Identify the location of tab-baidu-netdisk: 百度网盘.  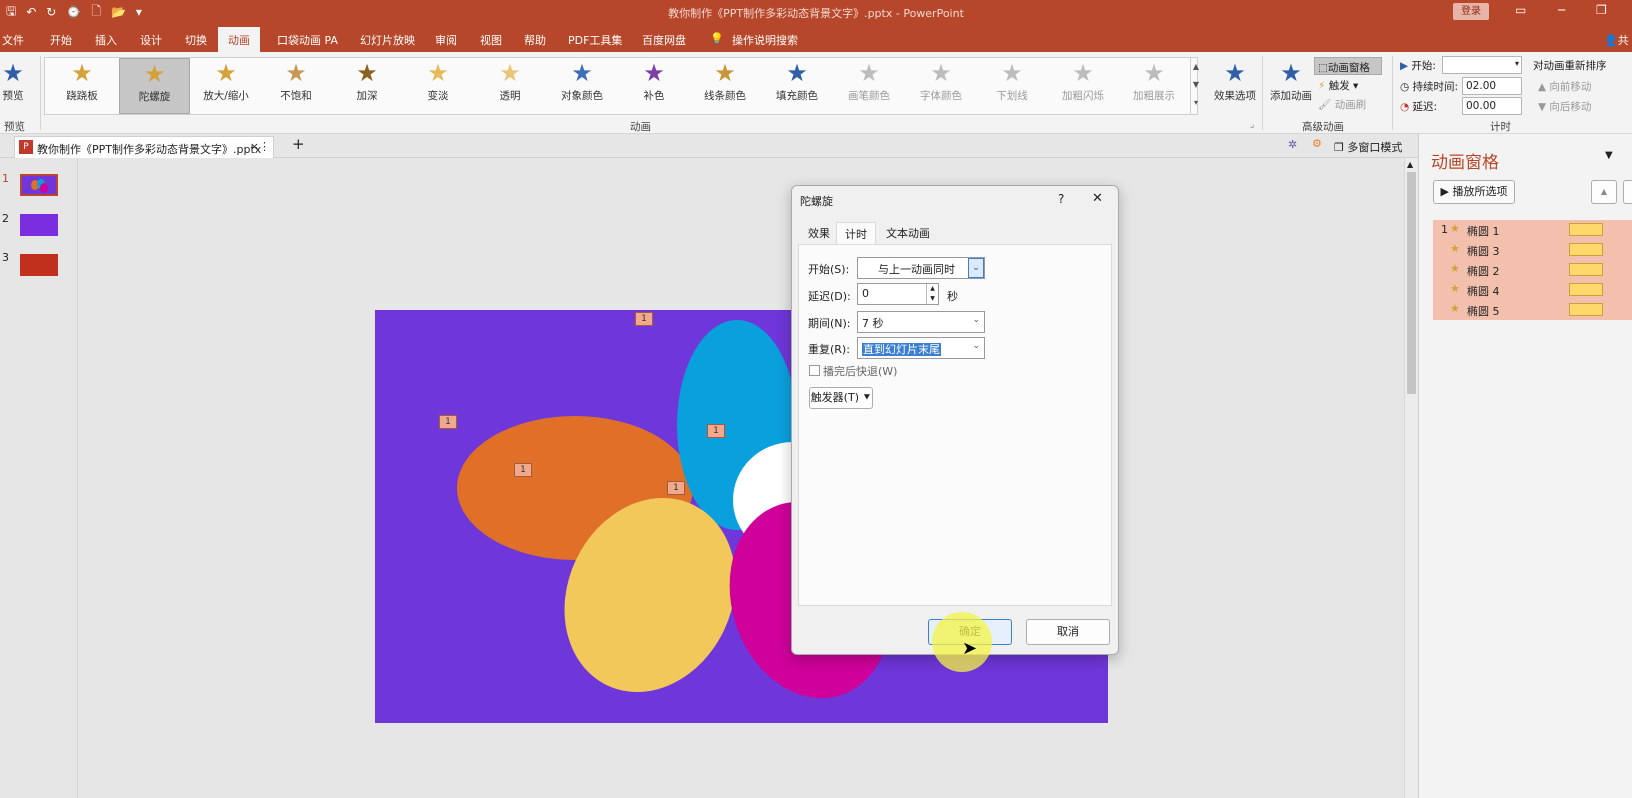
(664, 40).